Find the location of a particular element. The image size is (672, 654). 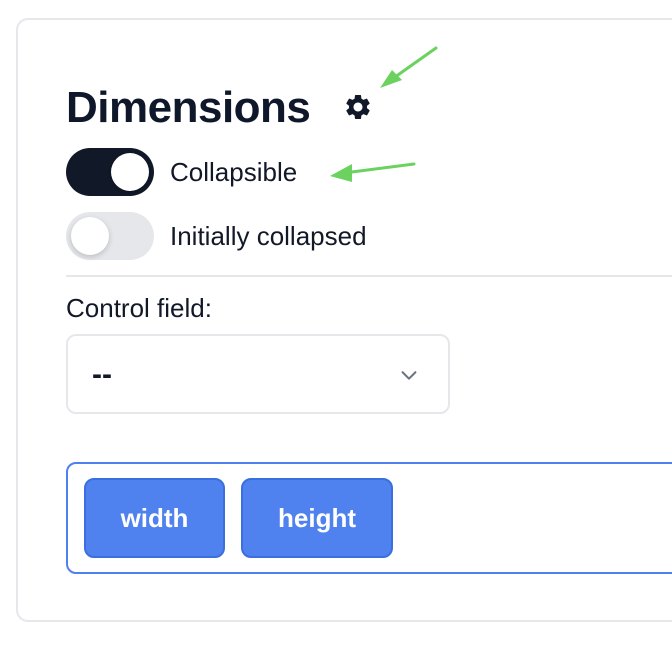

field-chip-height: height is located at coordinates (317, 518).